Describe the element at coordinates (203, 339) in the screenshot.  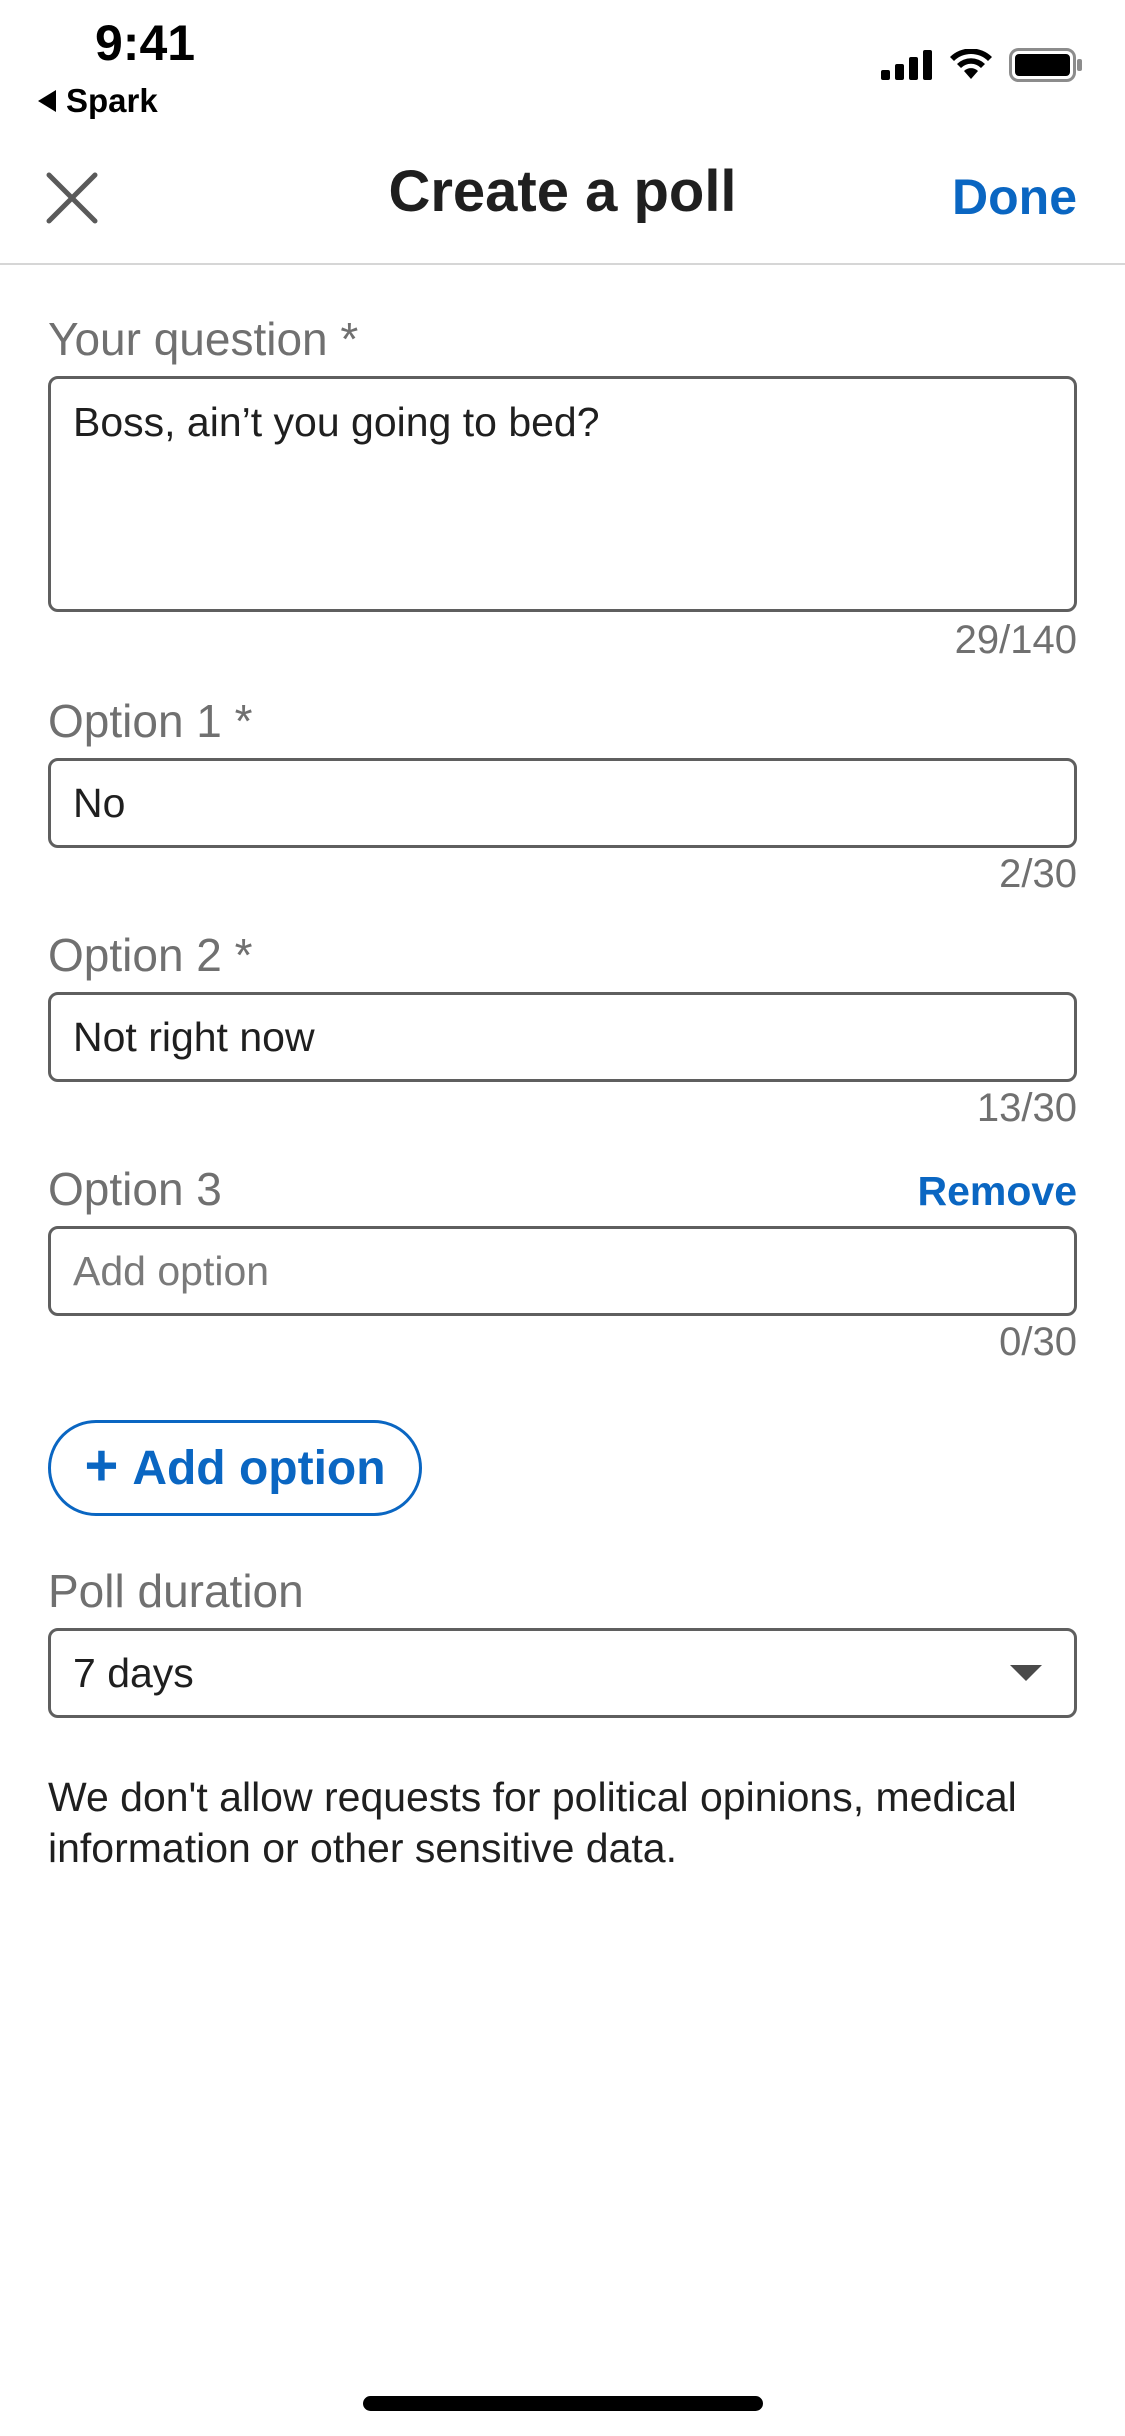
I see `question-label: Your question *` at that location.